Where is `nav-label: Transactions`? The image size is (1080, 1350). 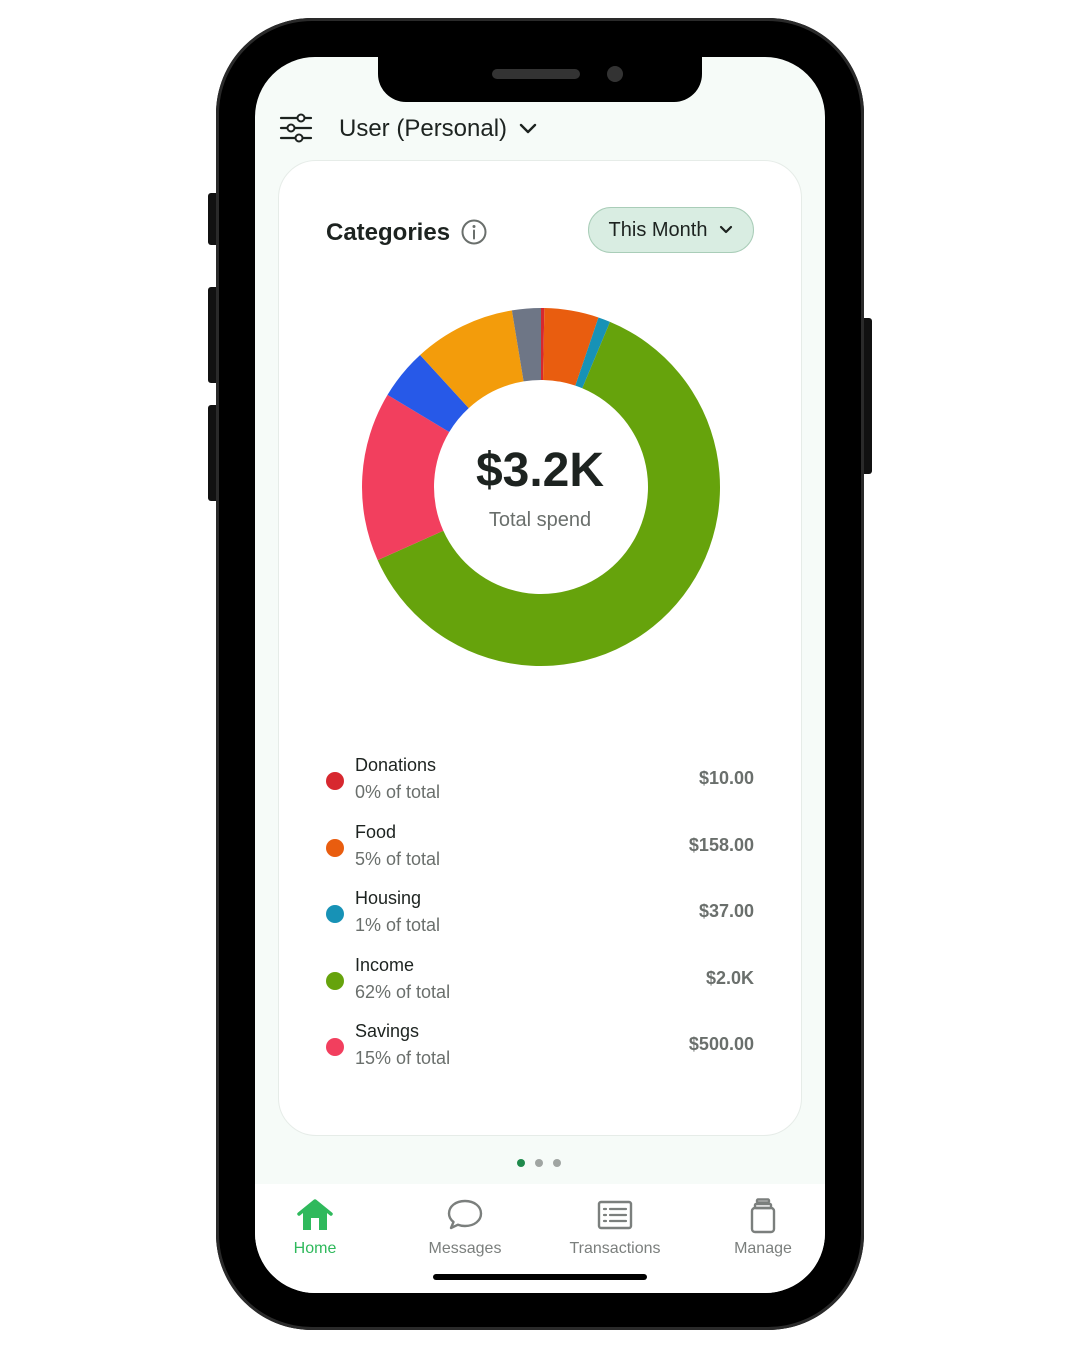 nav-label: Transactions is located at coordinates (615, 1248).